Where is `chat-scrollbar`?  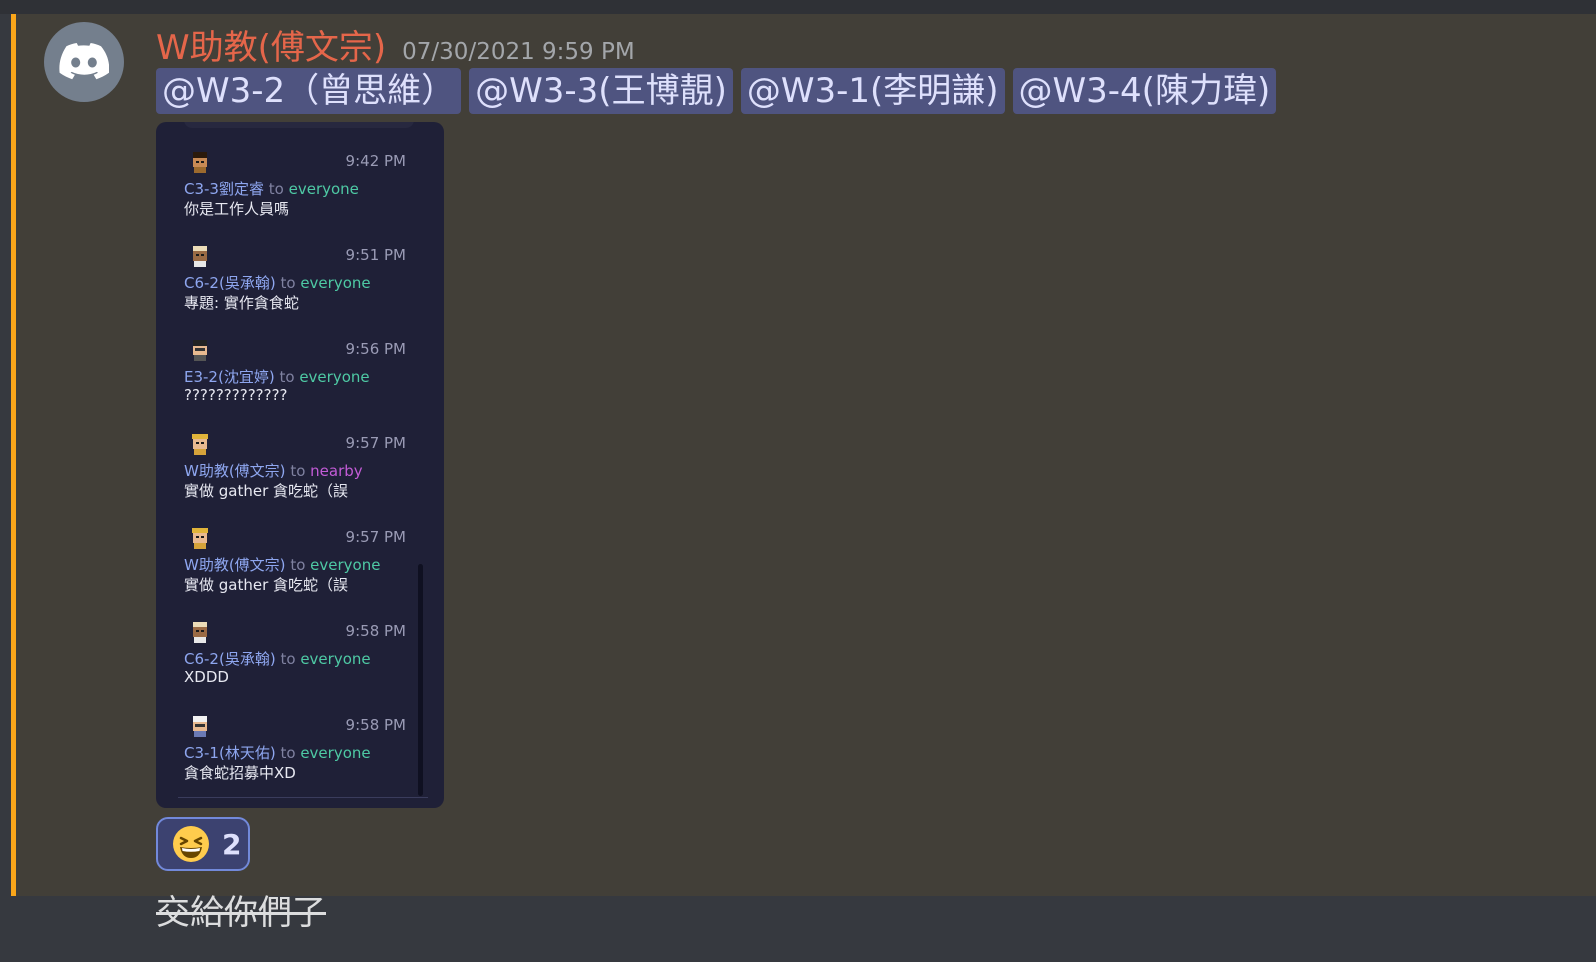 chat-scrollbar is located at coordinates (420, 680).